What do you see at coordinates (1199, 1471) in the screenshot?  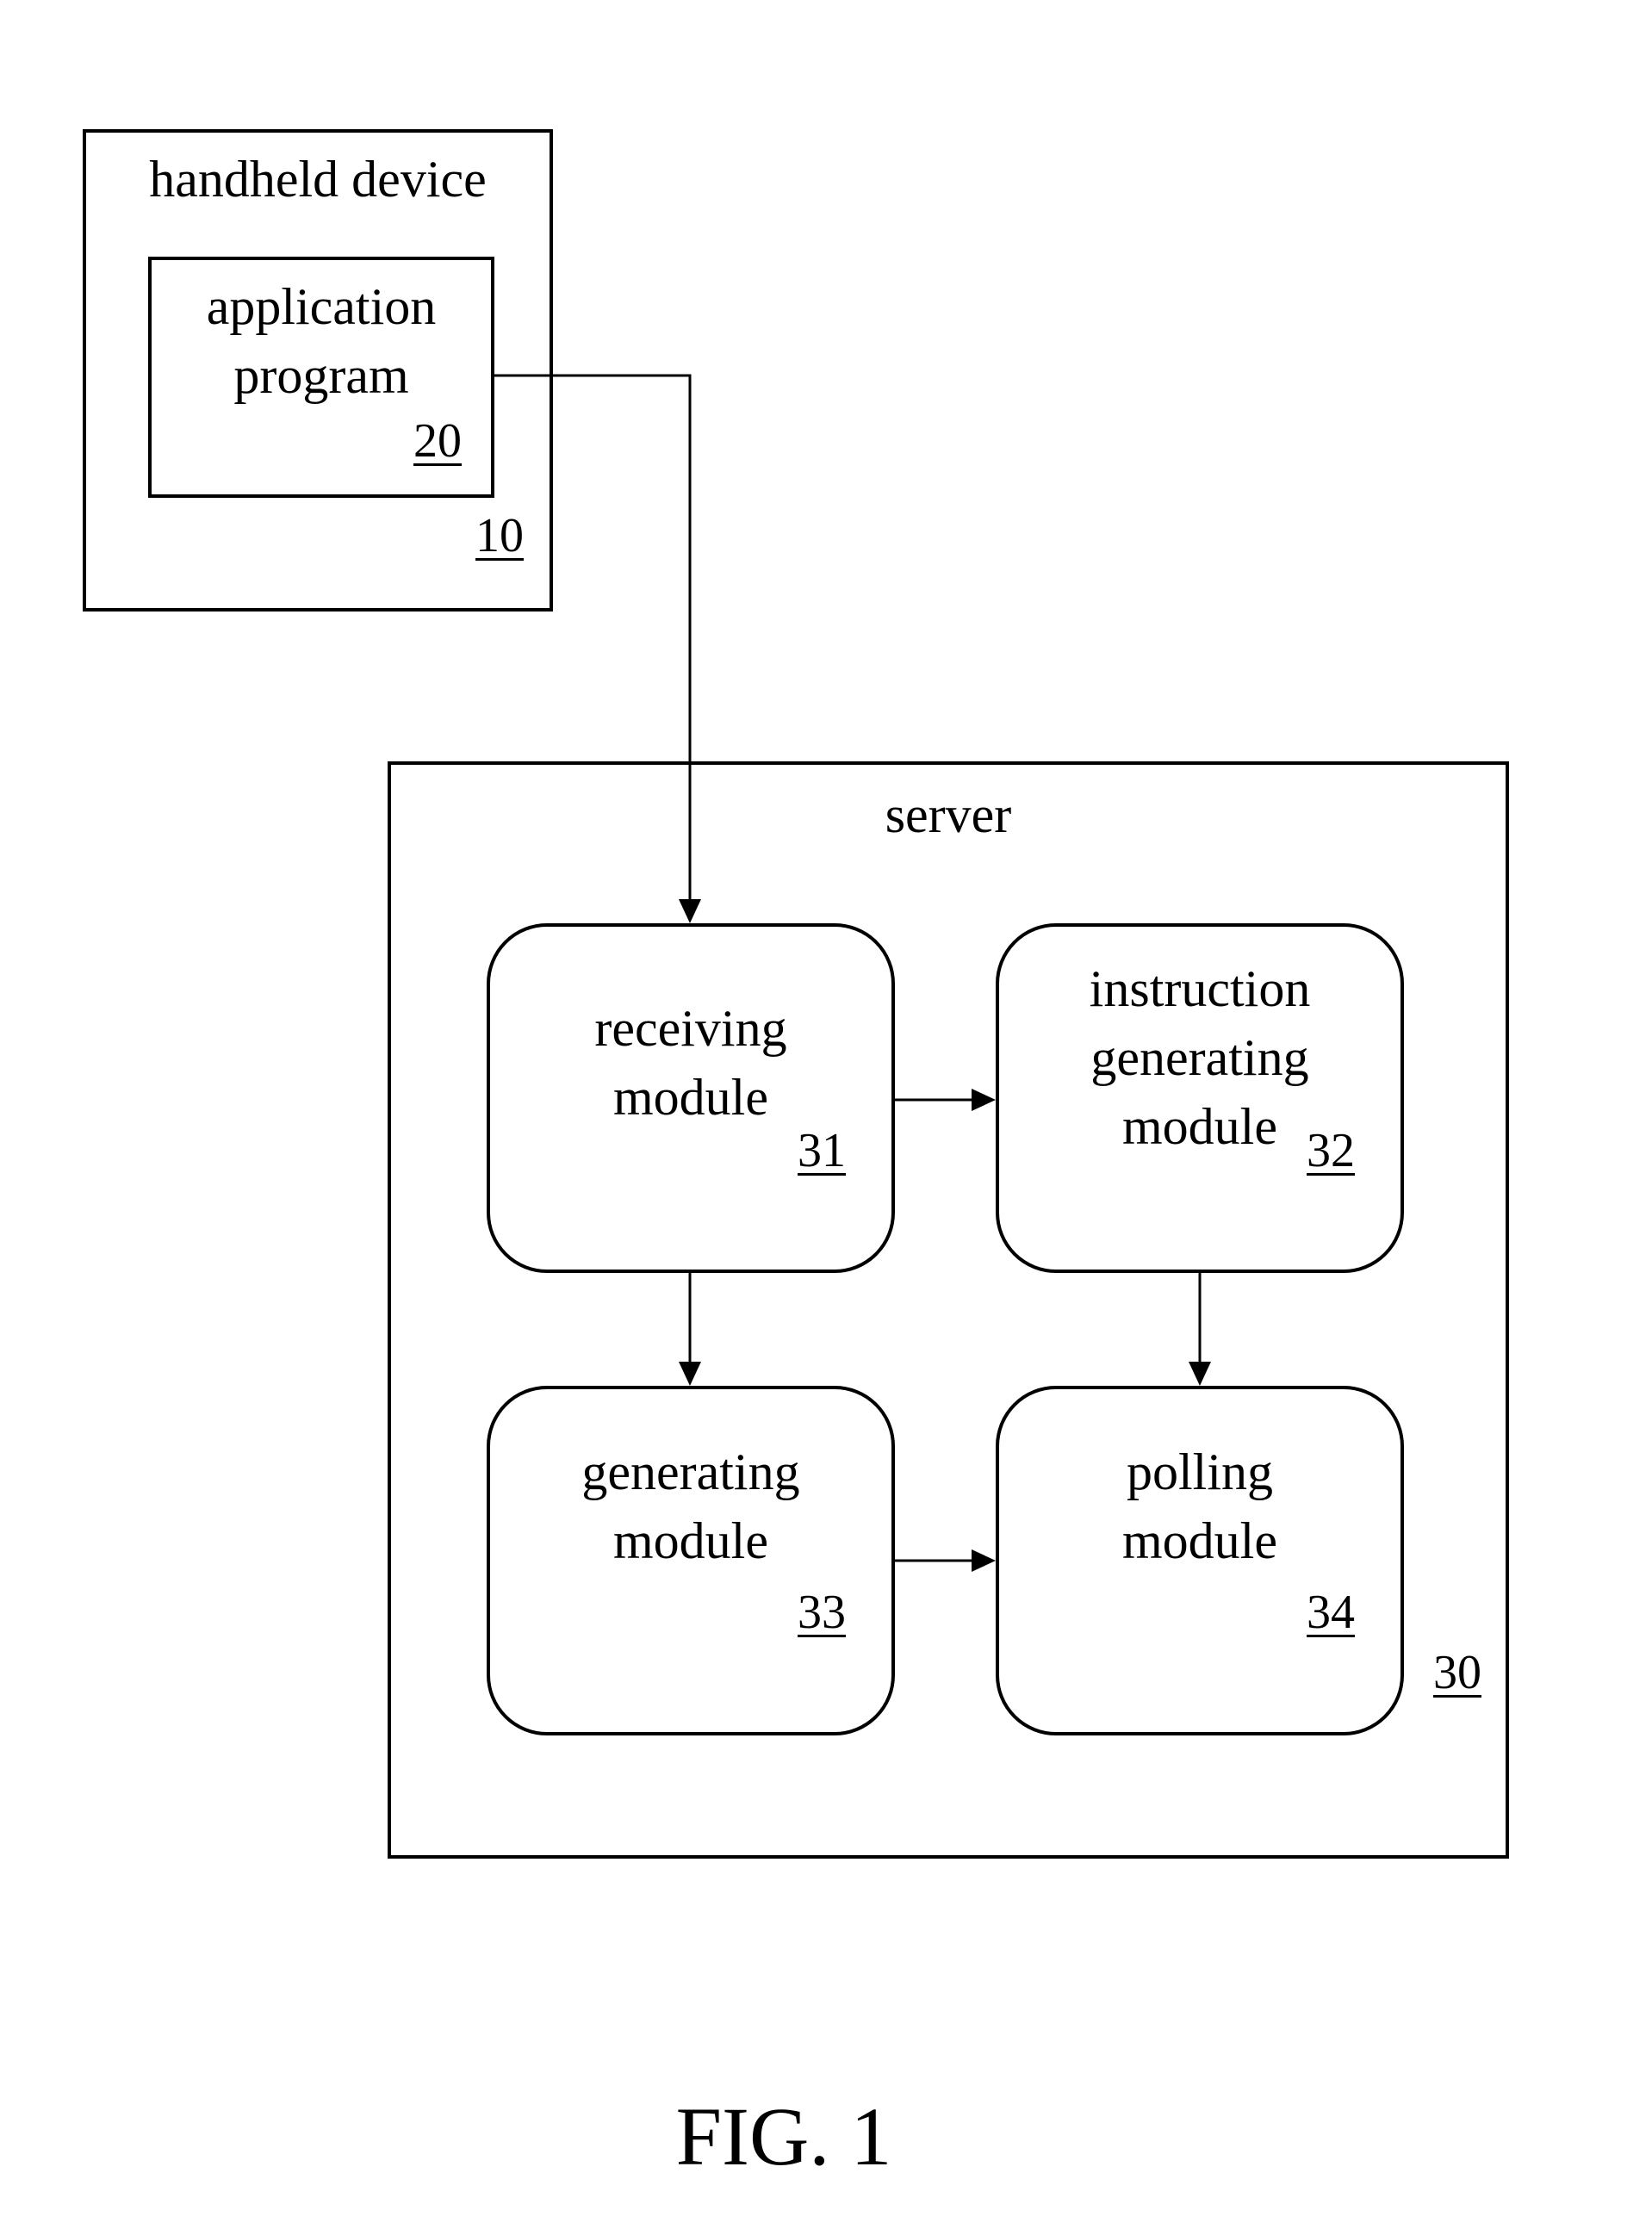 I see `polling-module-line1: polling` at bounding box center [1199, 1471].